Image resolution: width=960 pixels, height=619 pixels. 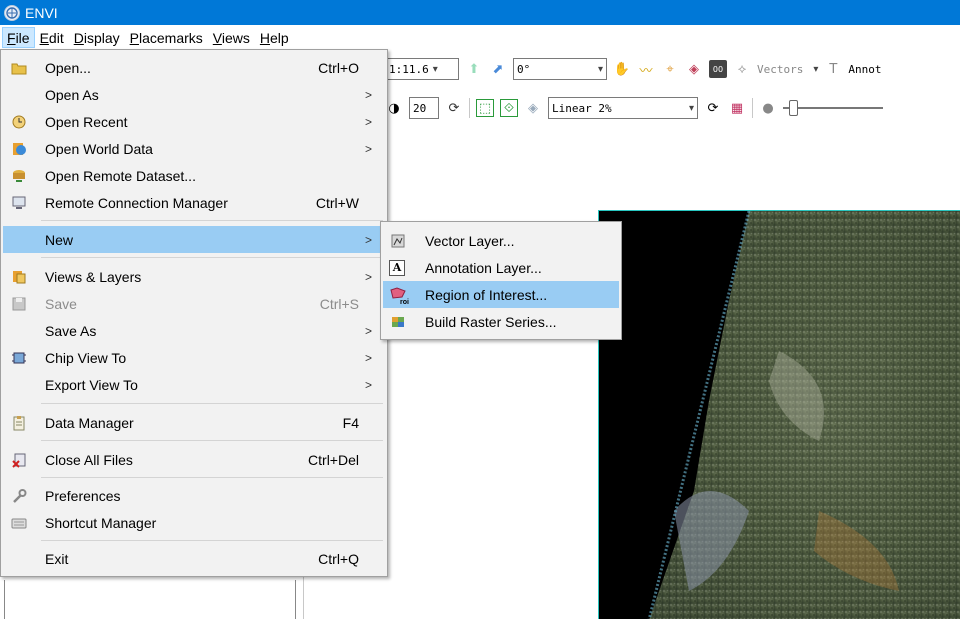 I want to click on vector-layer-icon, so click(x=398, y=241).